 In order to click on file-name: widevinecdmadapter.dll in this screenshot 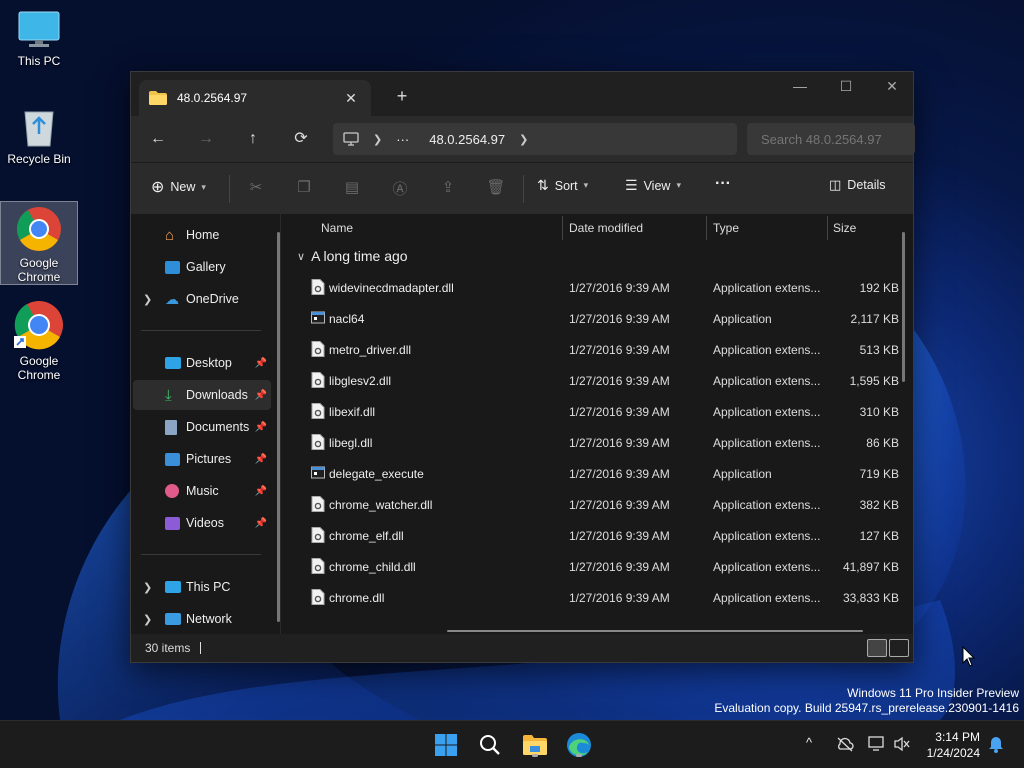, I will do `click(391, 288)`.